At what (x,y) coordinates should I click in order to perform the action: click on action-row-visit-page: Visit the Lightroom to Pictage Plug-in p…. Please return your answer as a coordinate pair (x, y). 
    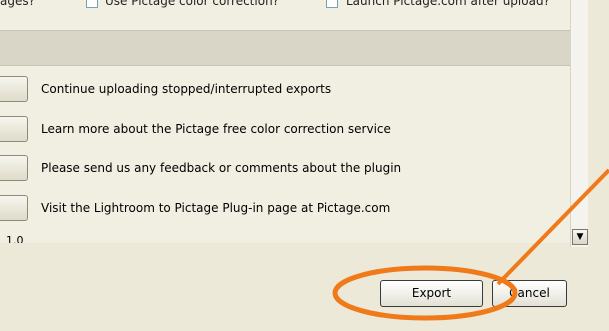
    Looking at the image, I should click on (285, 210).